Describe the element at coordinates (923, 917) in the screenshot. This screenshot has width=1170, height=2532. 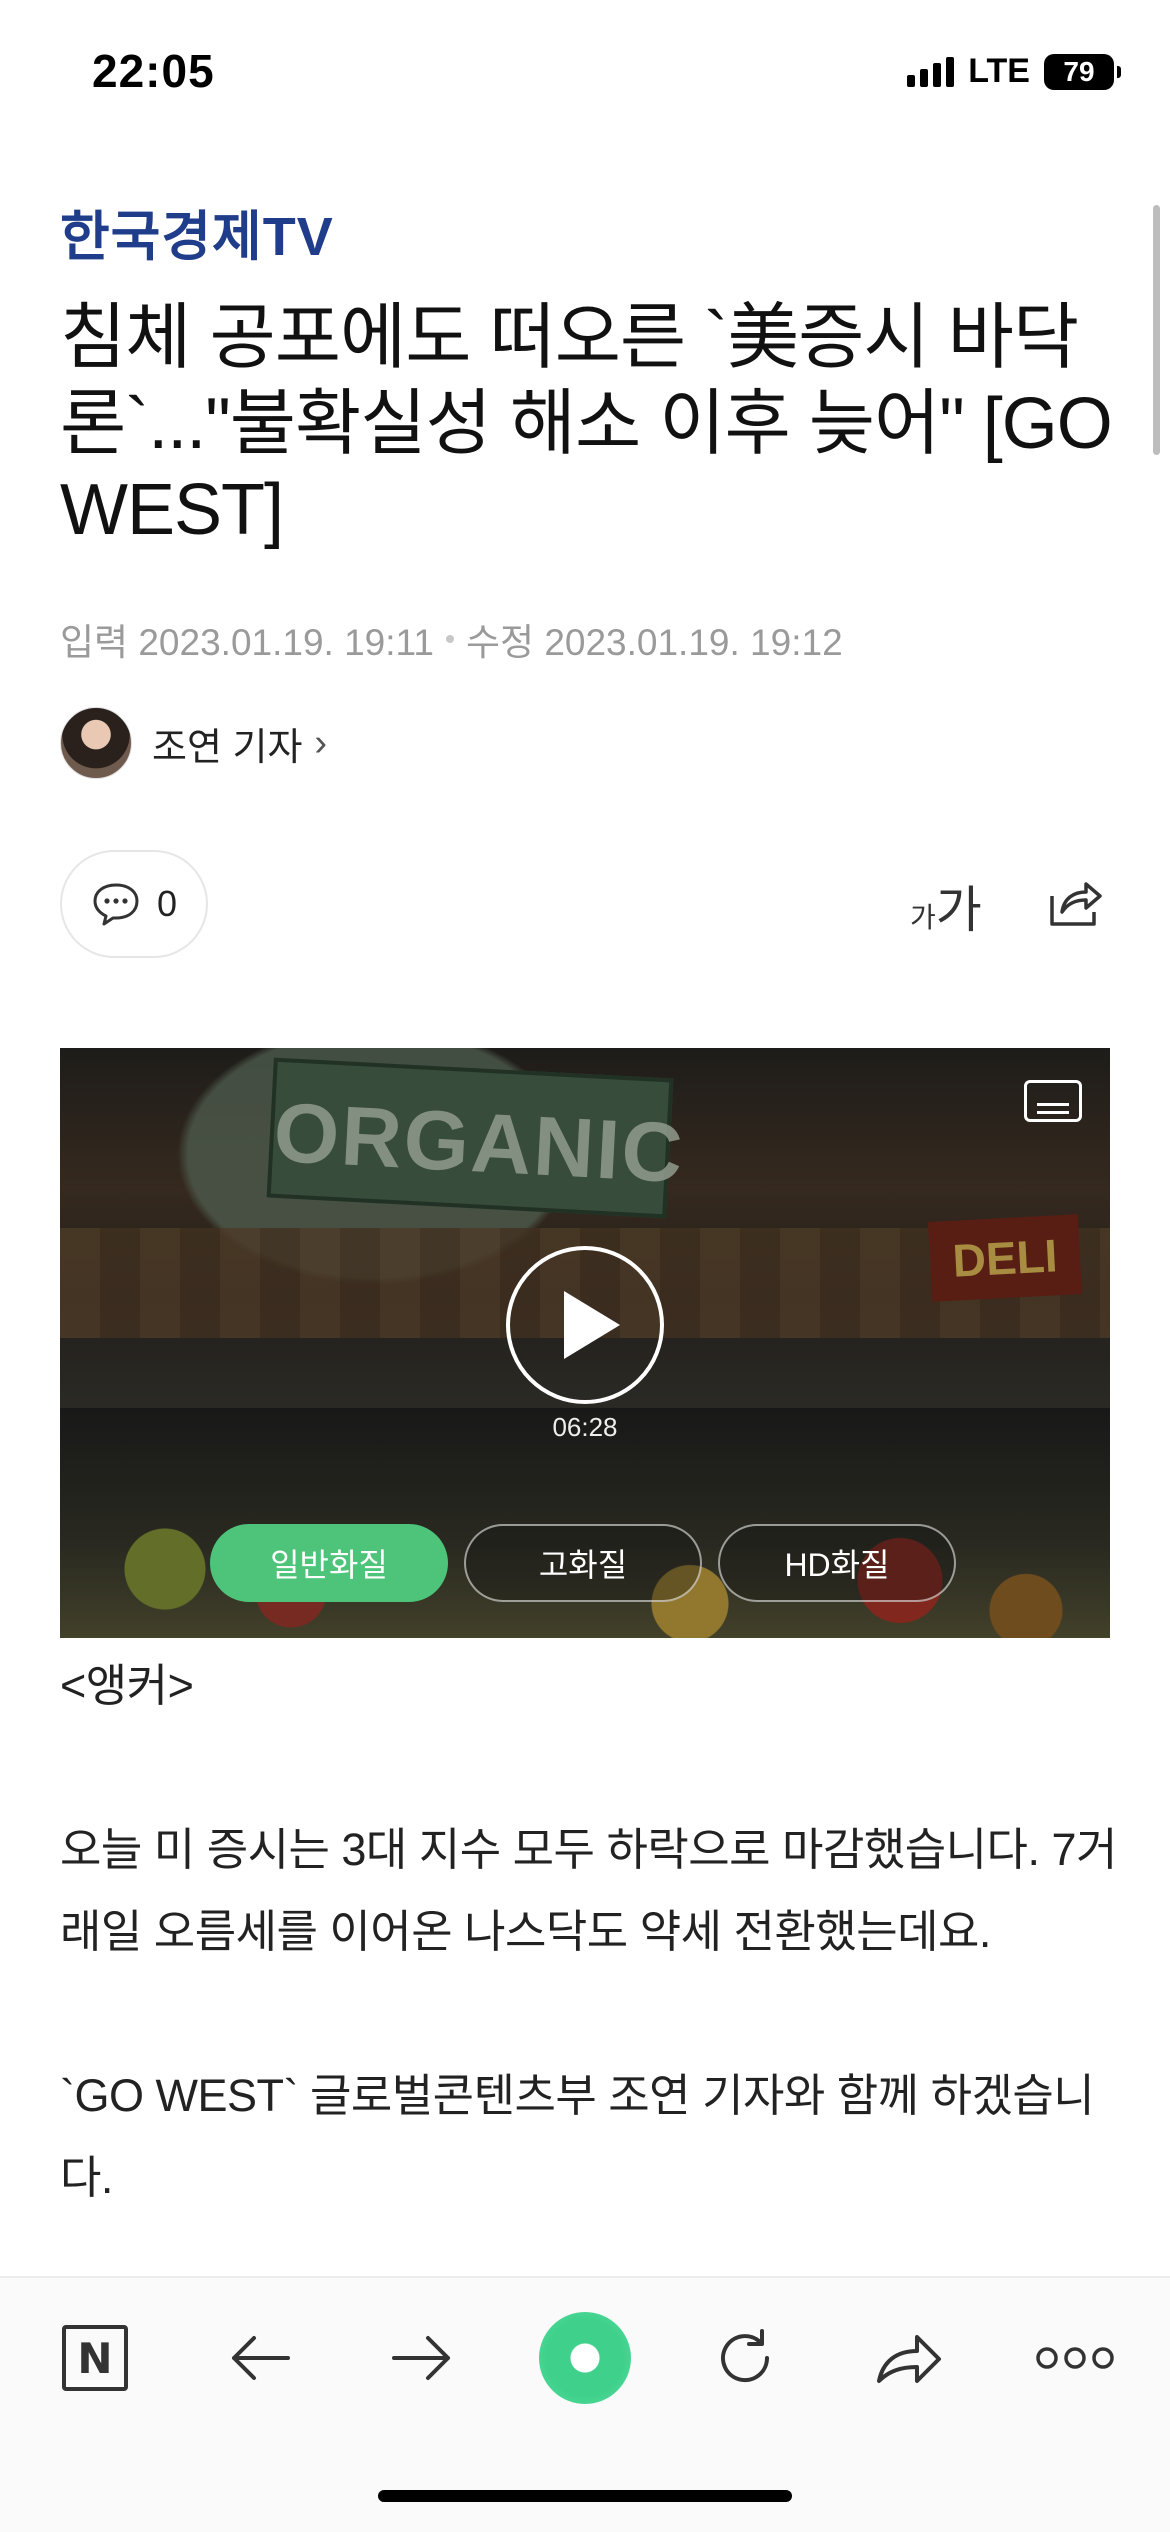
I see `font-small-glyph: 가` at that location.